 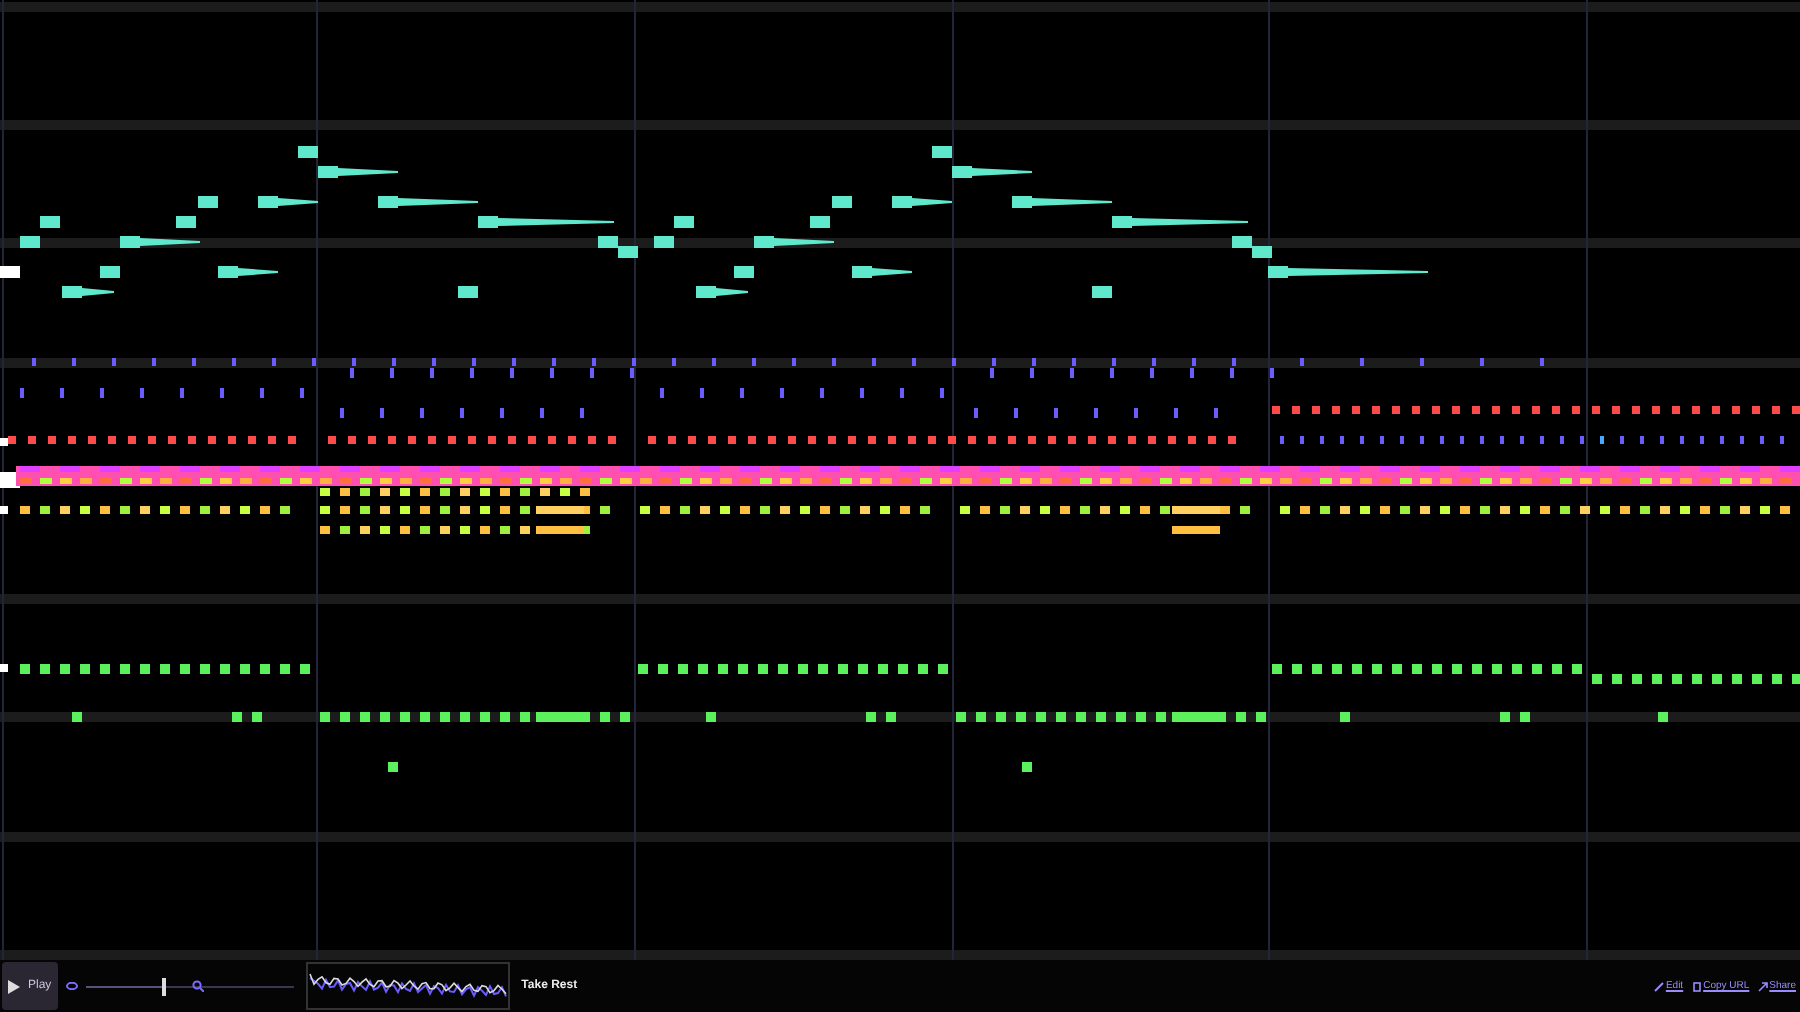 I want to click on copy-icon, so click(x=1696, y=986).